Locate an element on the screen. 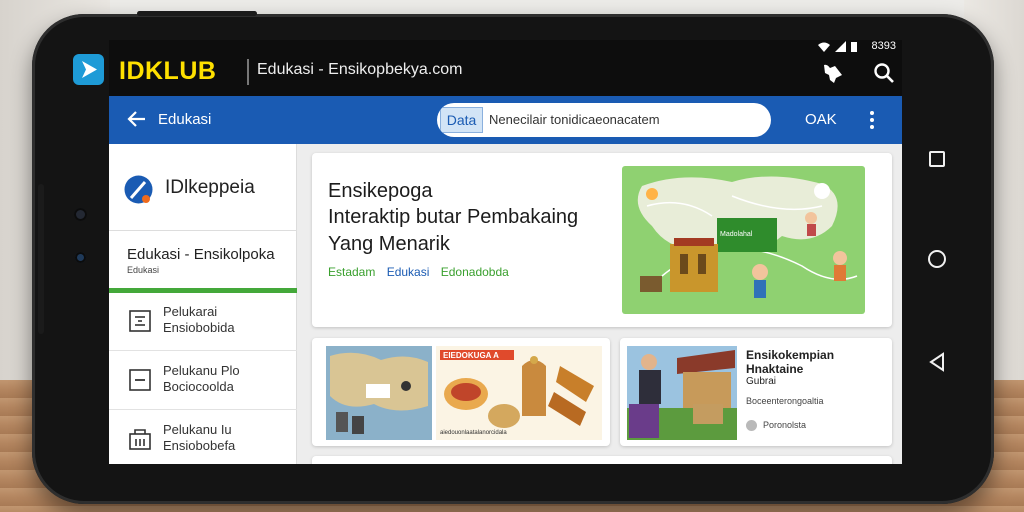 The height and width of the screenshot is (512, 1024). status-bar: 8393 is located at coordinates (505, 47).